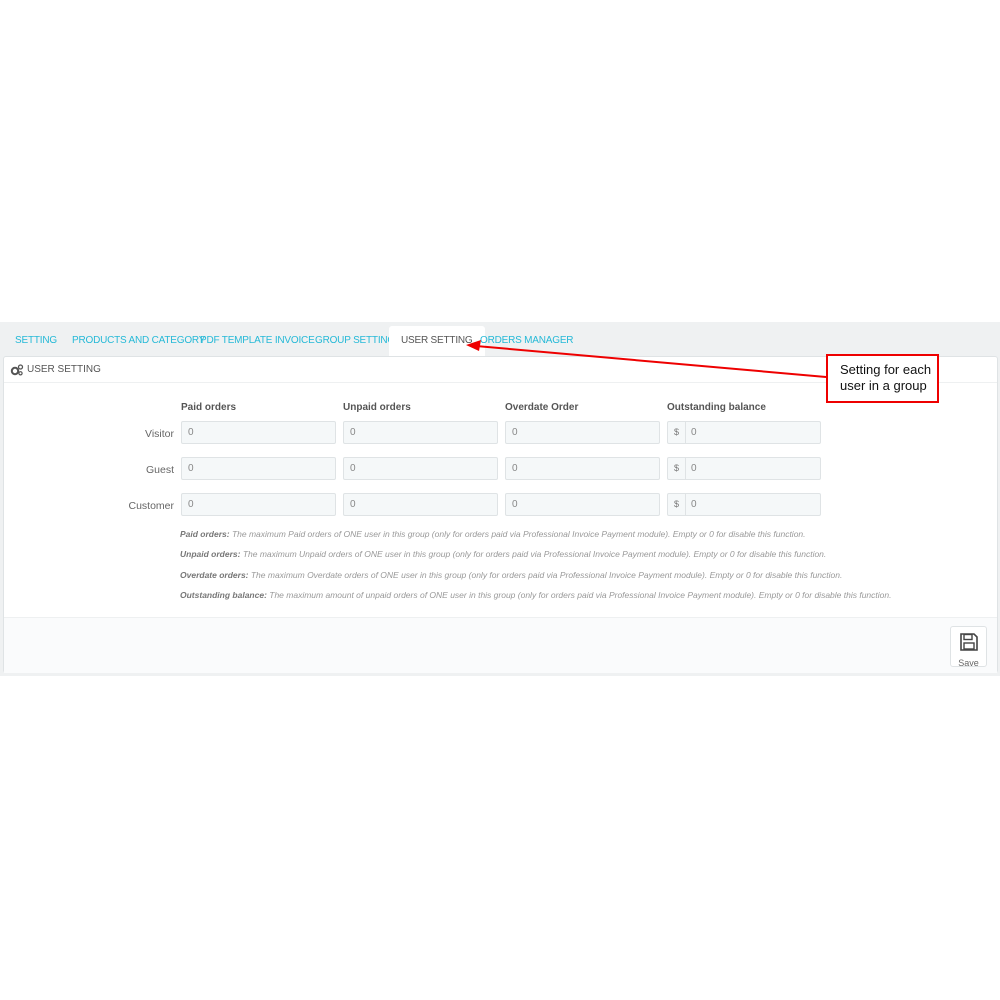 Image resolution: width=1000 pixels, height=1000 pixels. What do you see at coordinates (437, 341) in the screenshot?
I see `tab-user-setting: USER SETTING` at bounding box center [437, 341].